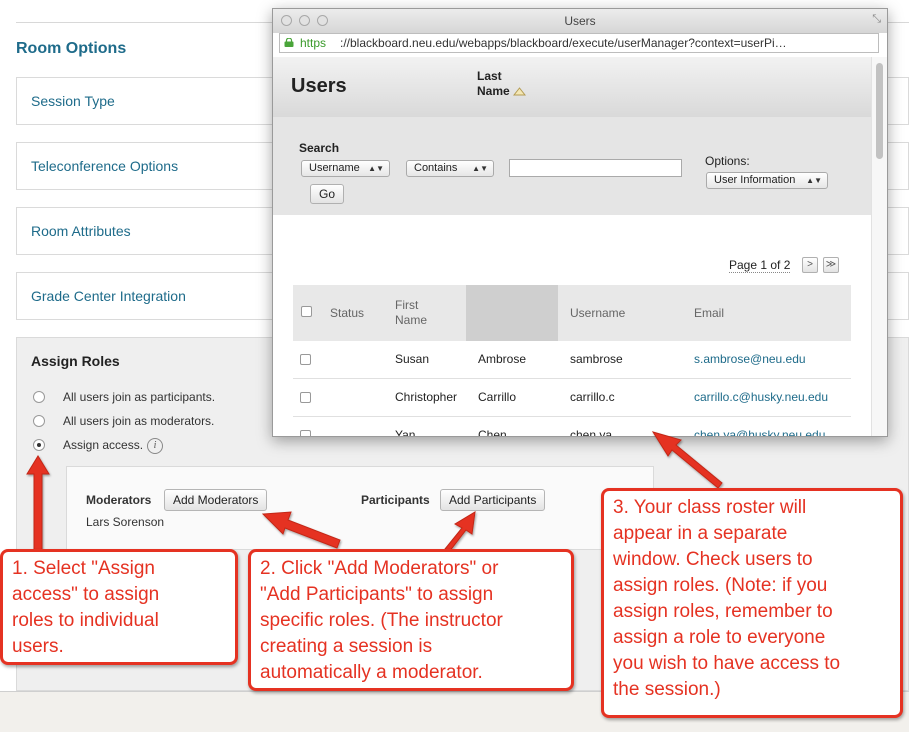 Image resolution: width=909 pixels, height=732 pixels. I want to click on callout-line: automatically a moderator., so click(371, 672).